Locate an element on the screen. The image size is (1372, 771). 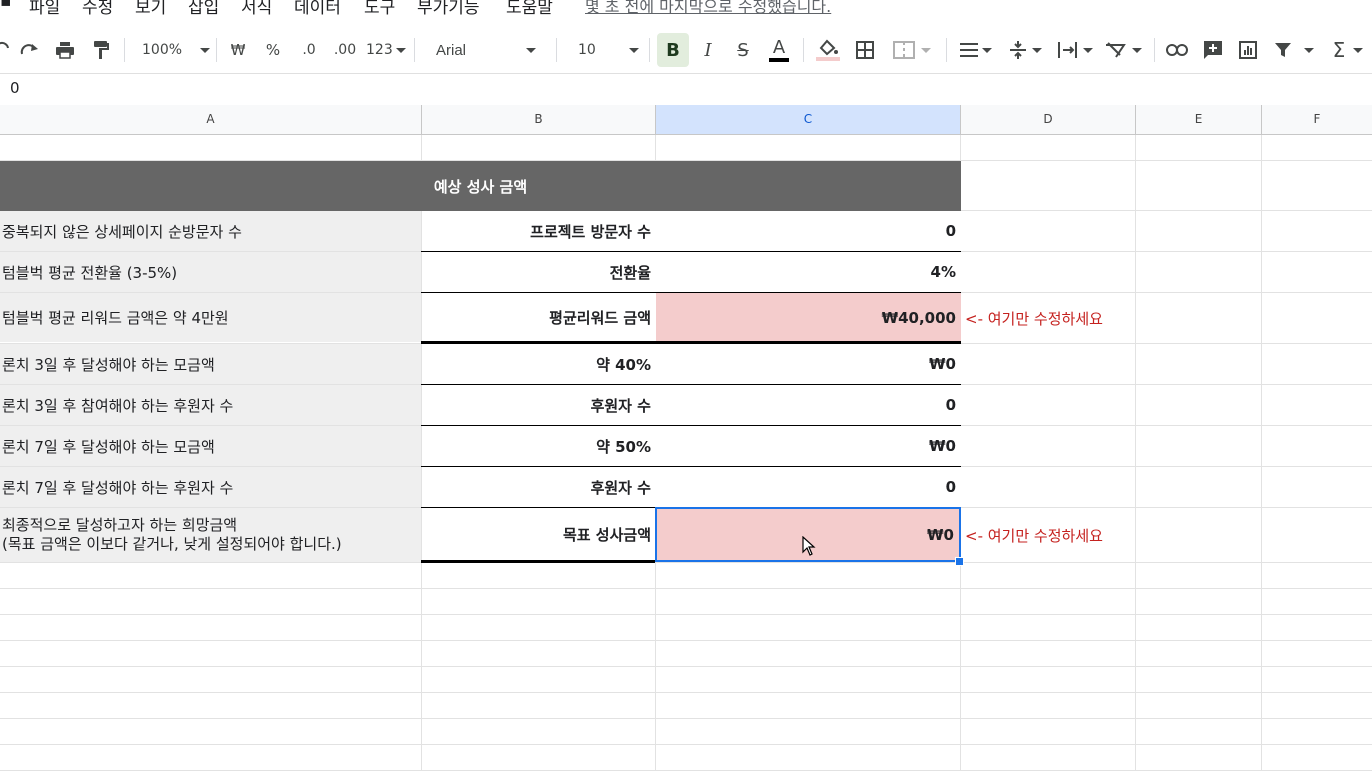
table-header: 예상 성사 금액 is located at coordinates (480, 186).